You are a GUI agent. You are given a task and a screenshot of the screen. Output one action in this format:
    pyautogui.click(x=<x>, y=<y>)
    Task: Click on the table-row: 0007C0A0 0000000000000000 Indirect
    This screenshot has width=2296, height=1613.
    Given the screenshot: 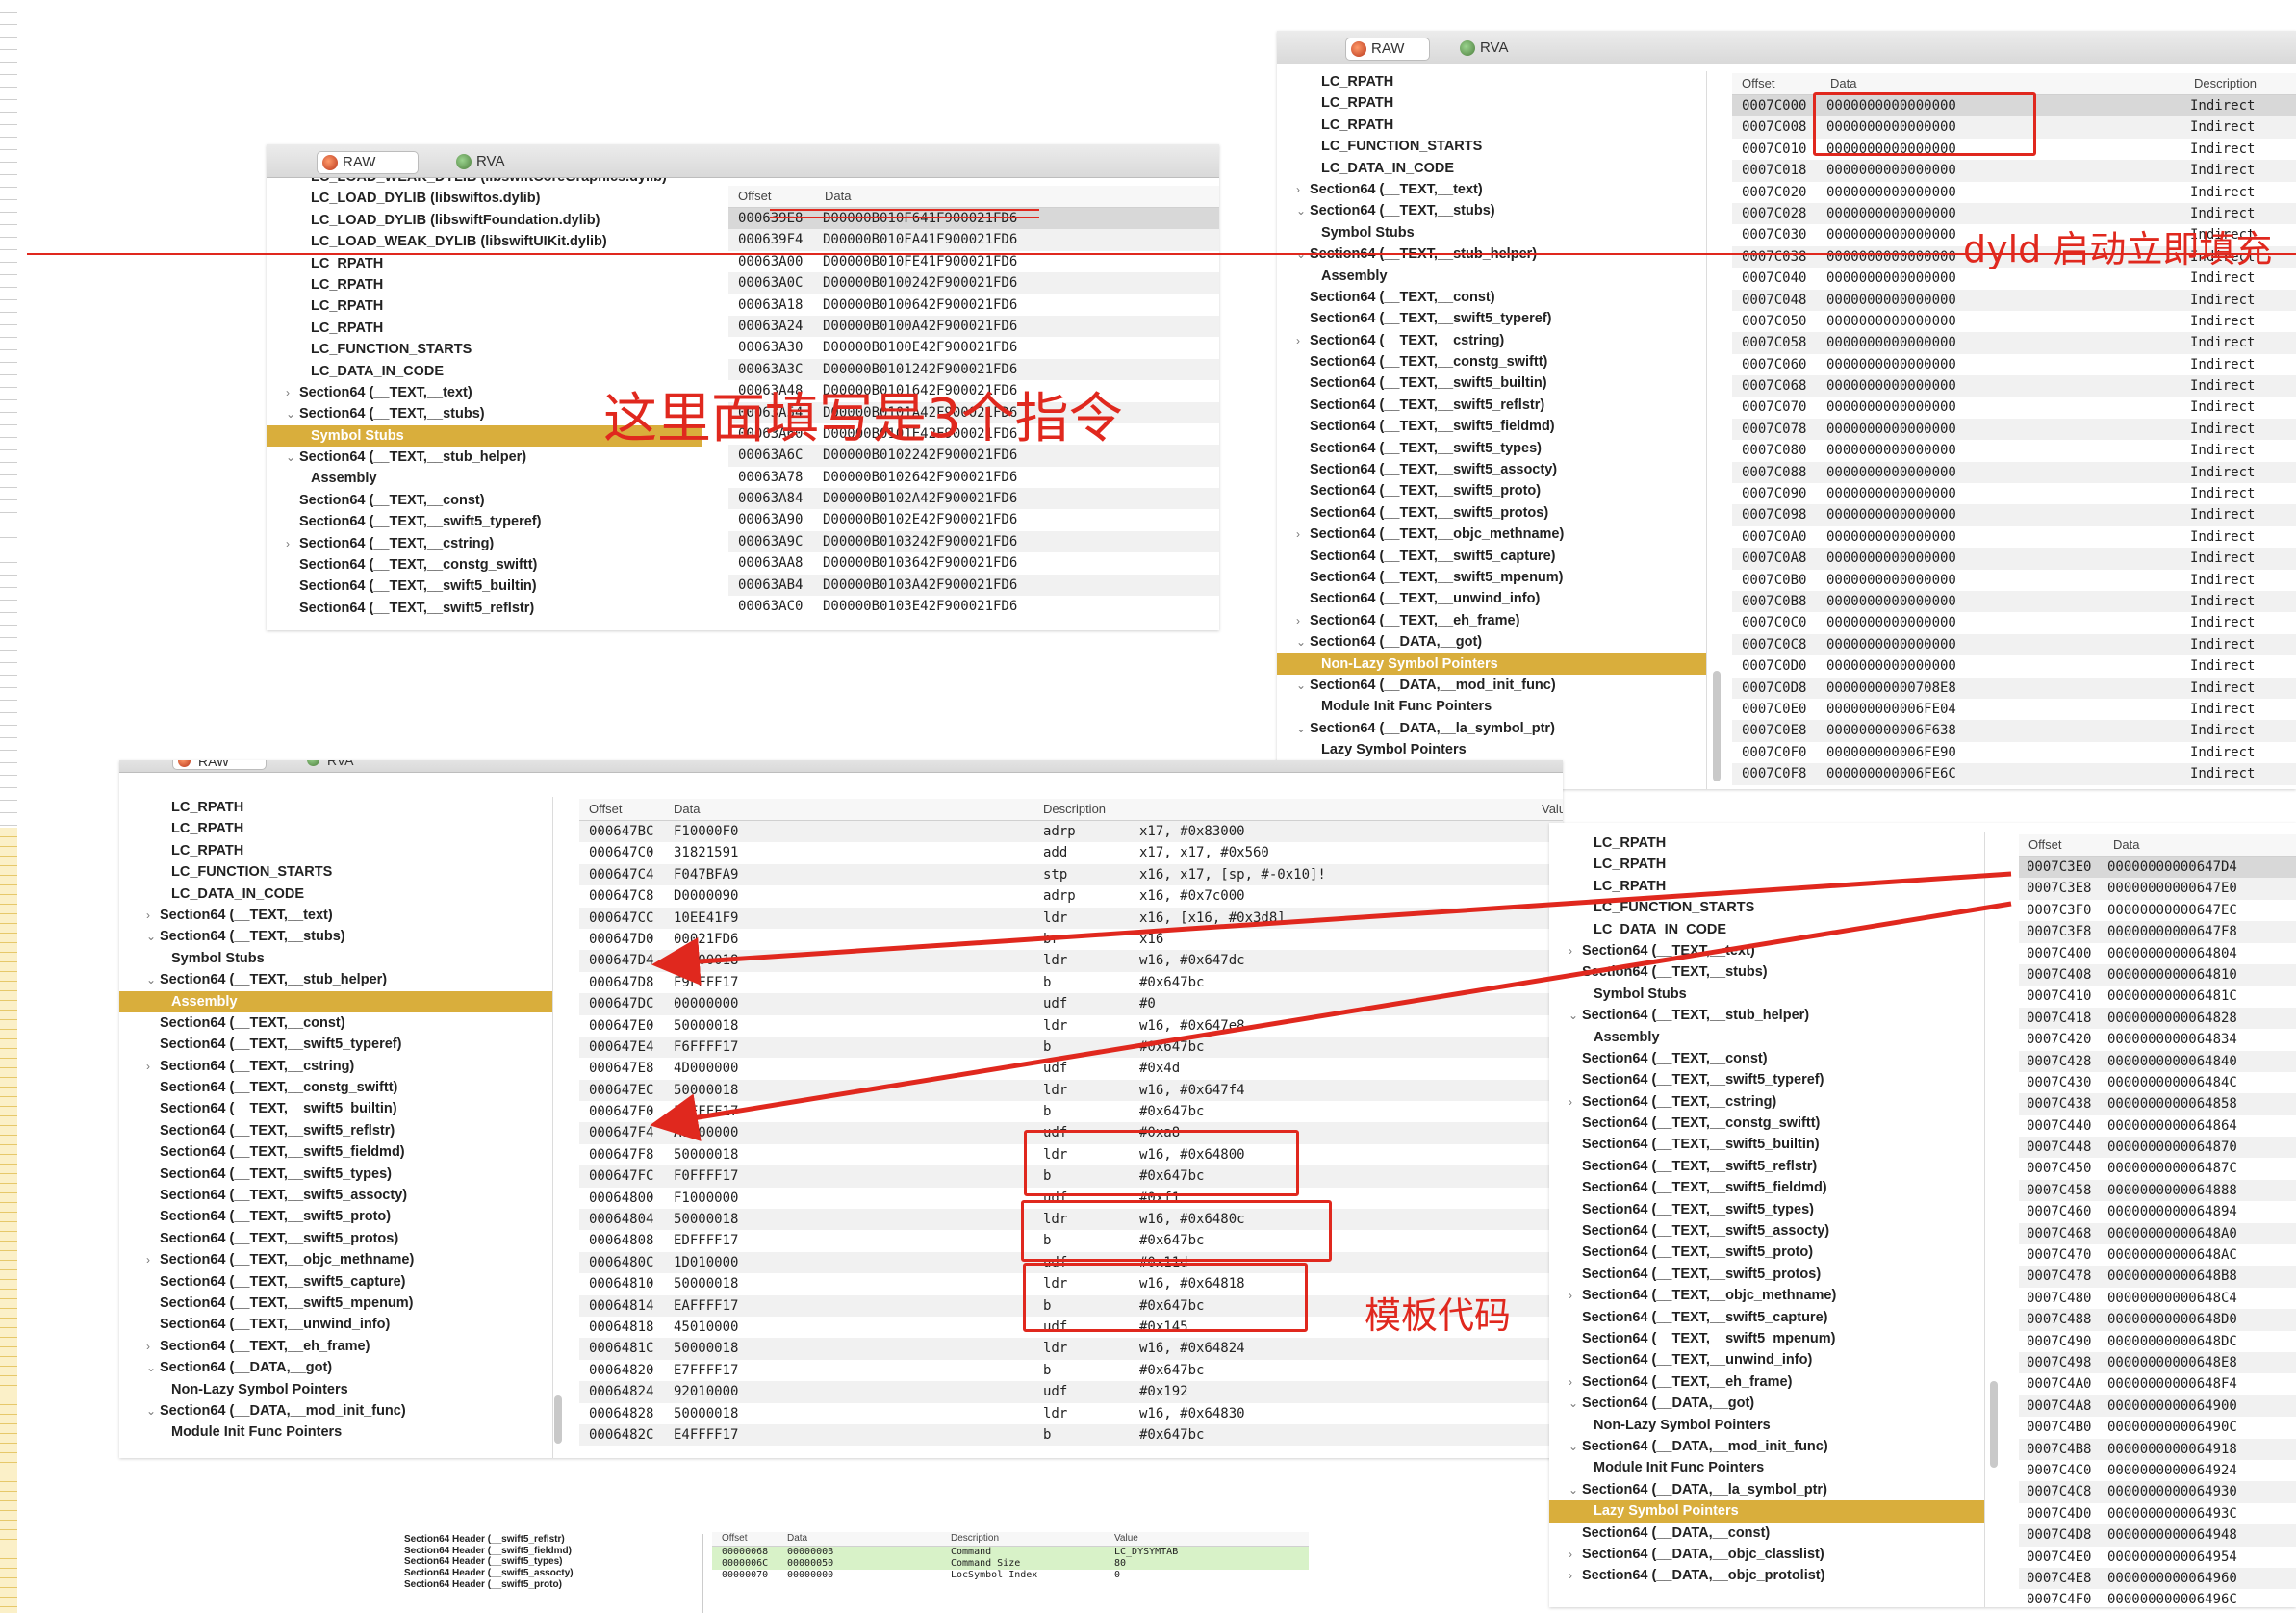 What is the action you would take?
    pyautogui.click(x=2014, y=537)
    